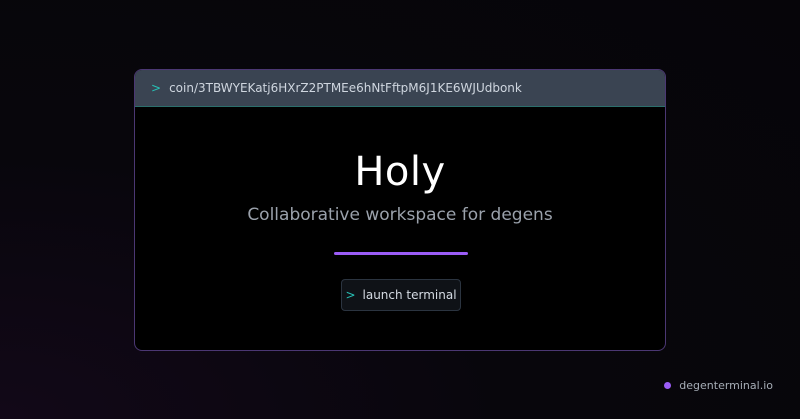 The image size is (800, 419). I want to click on status-dot-icon, so click(668, 385).